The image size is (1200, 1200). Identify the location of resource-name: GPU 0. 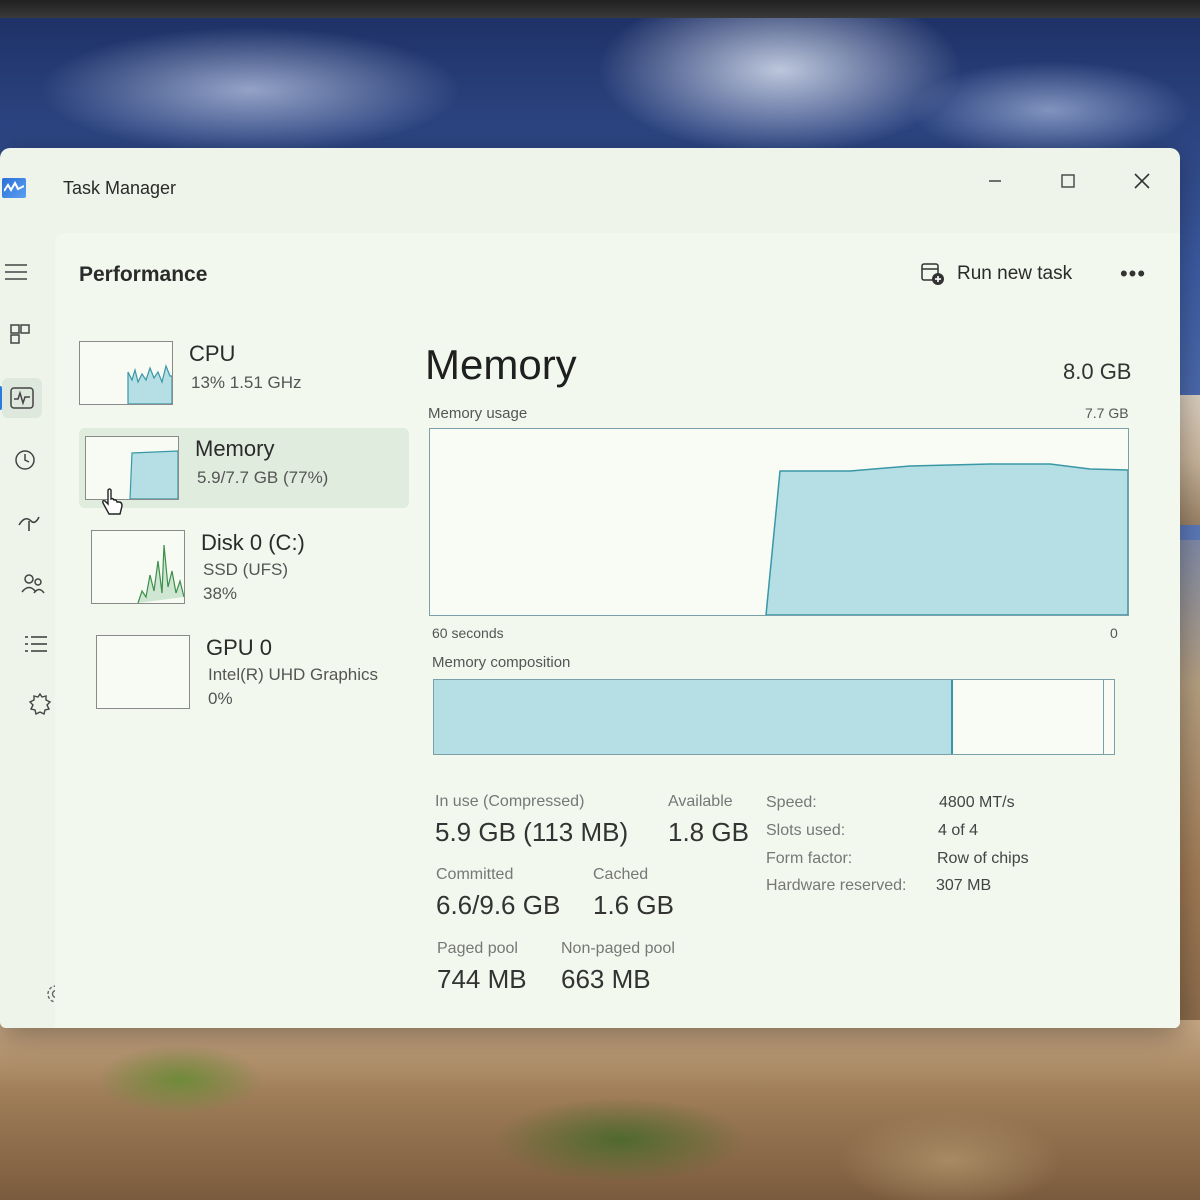
(239, 647).